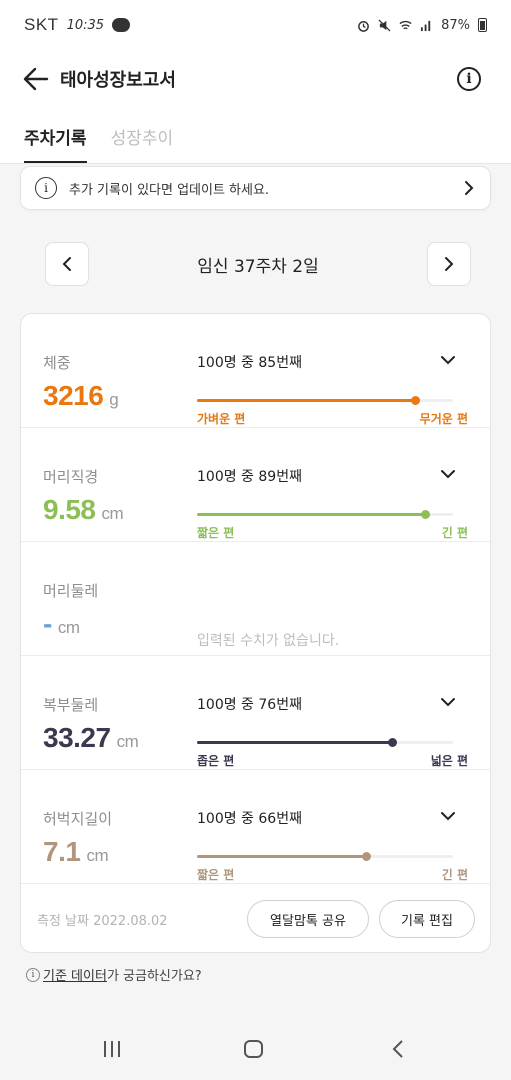 This screenshot has width=511, height=1080. I want to click on signal-icon, so click(426, 25).